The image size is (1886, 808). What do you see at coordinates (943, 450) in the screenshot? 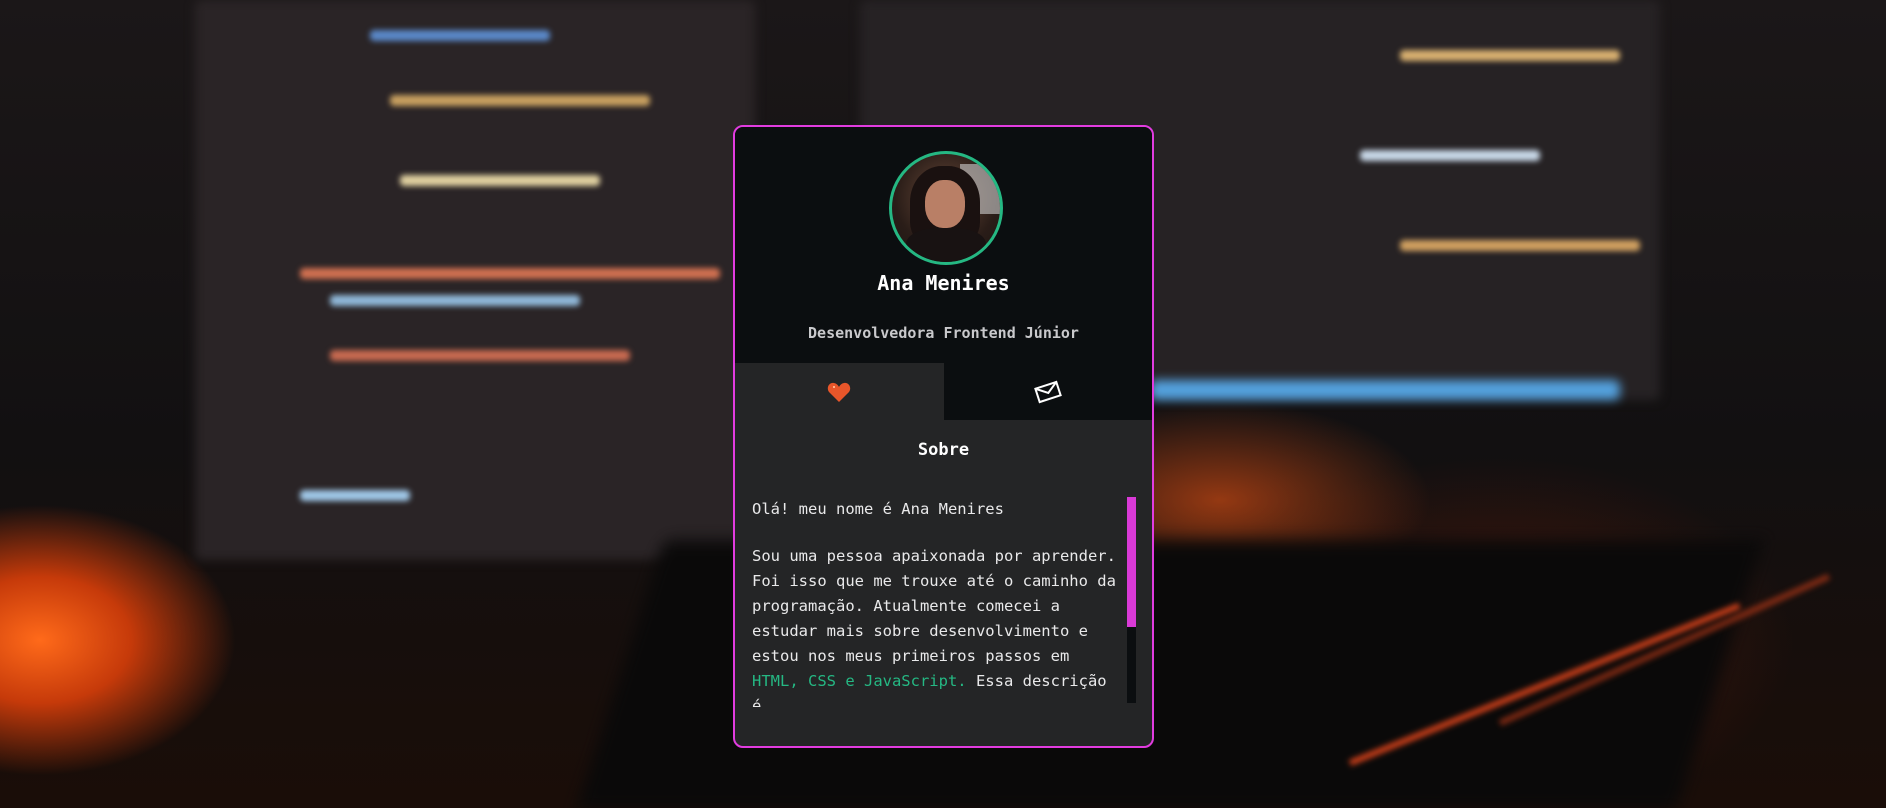
I see `section-title: Sobre` at bounding box center [943, 450].